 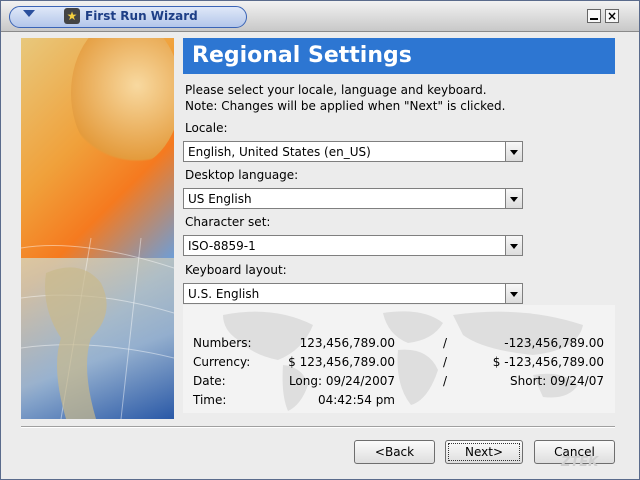 What do you see at coordinates (484, 452) in the screenshot?
I see `next-button: Next>` at bounding box center [484, 452].